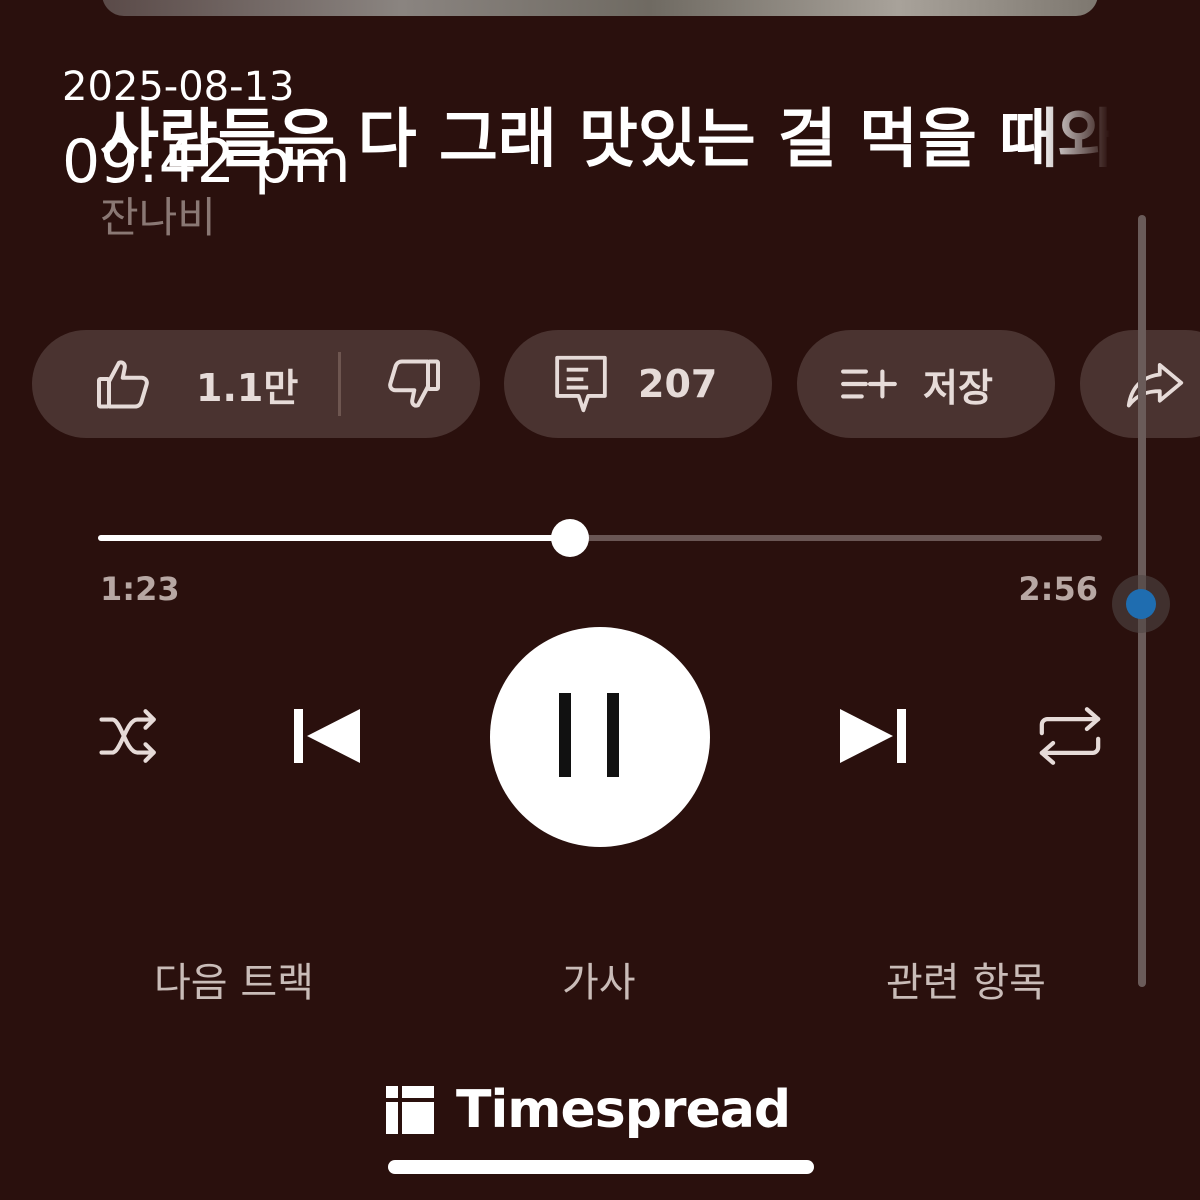 The width and height of the screenshot is (1200, 1200). What do you see at coordinates (601, 1167) in the screenshot?
I see `home-indicator` at bounding box center [601, 1167].